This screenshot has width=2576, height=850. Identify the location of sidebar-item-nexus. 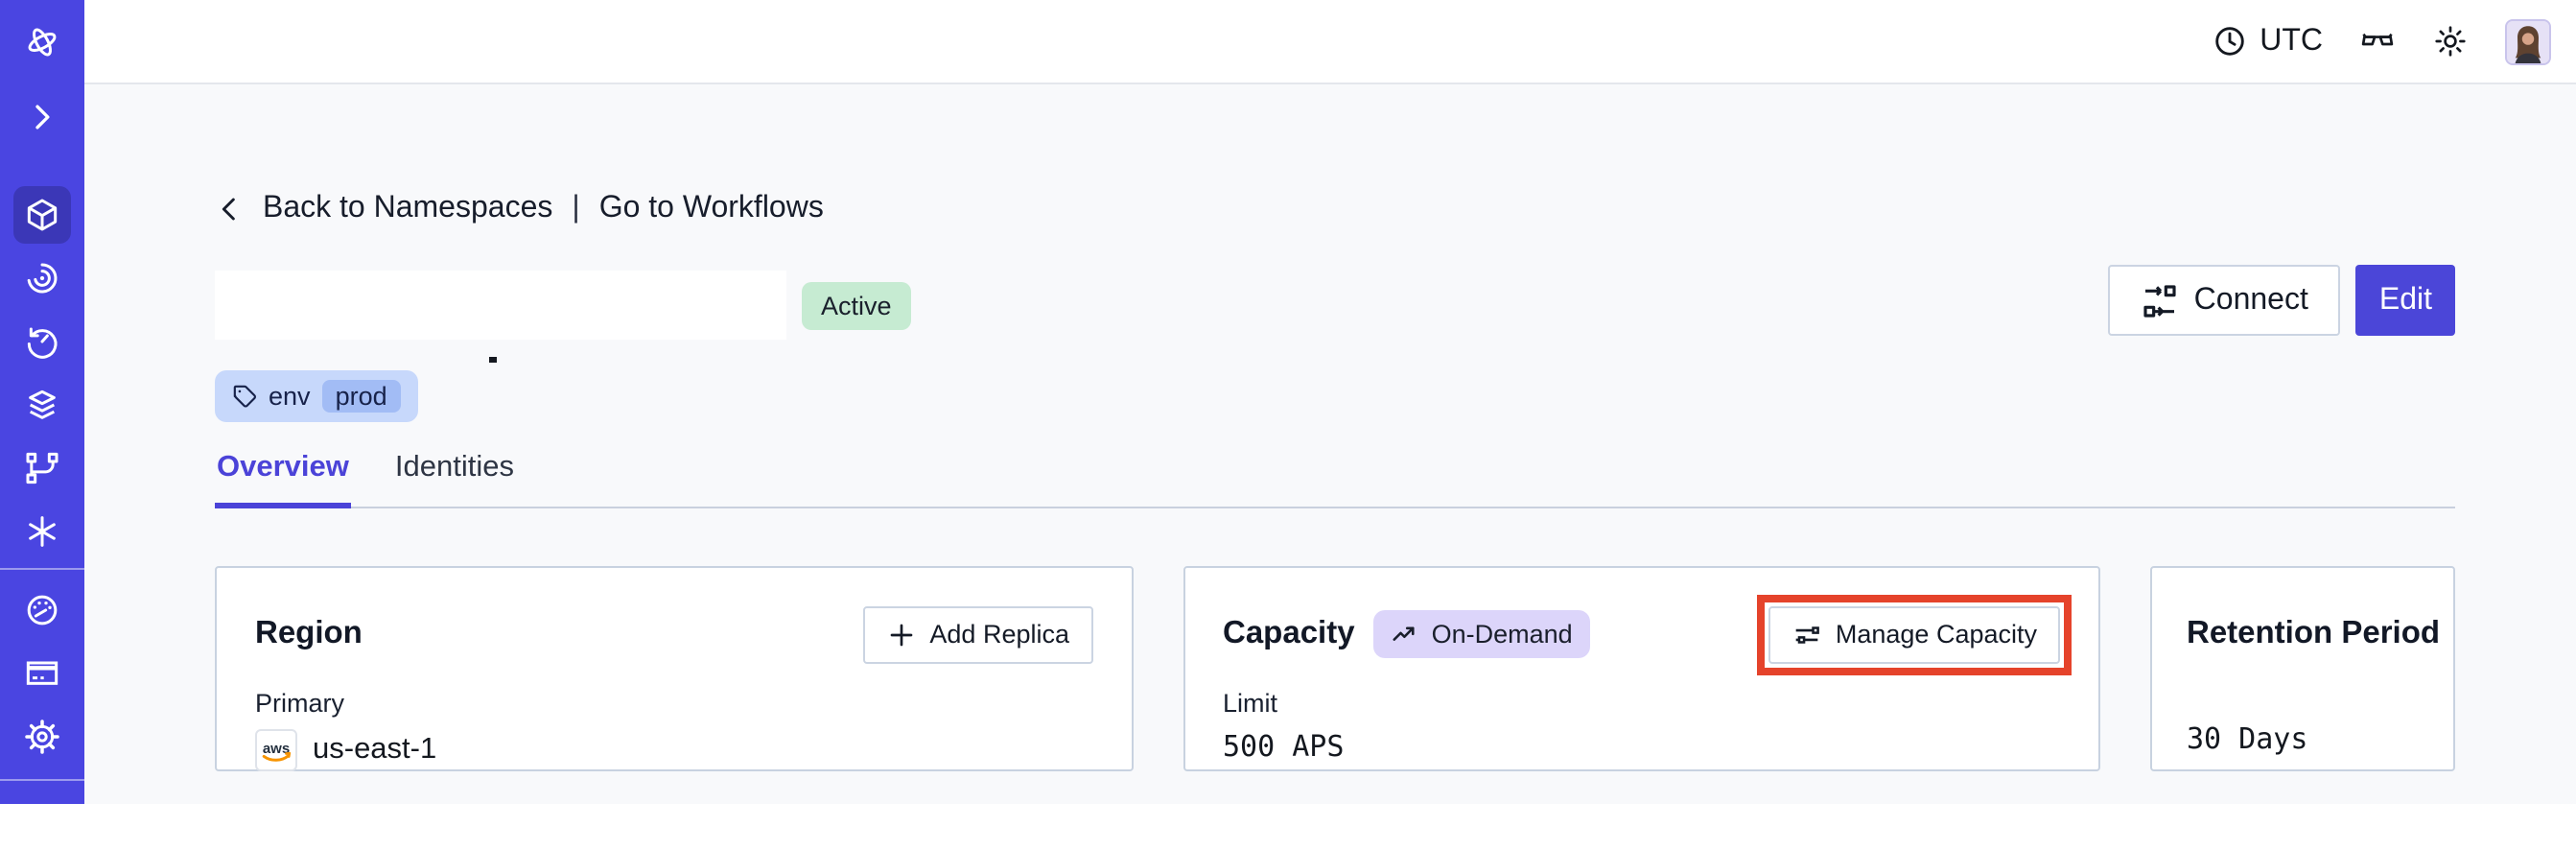
(42, 531).